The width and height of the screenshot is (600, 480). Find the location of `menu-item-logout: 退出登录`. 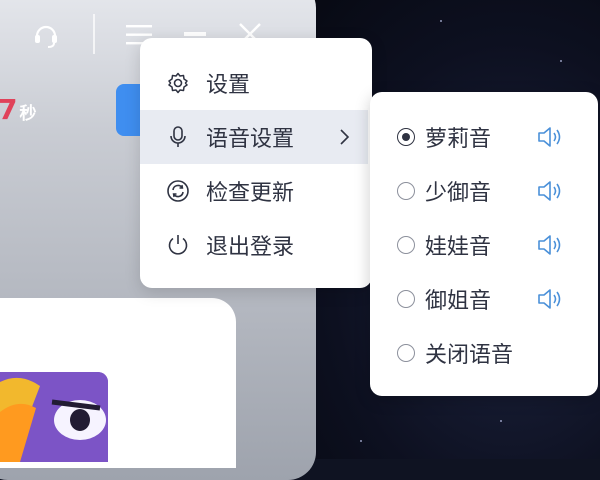

menu-item-logout: 退出登录 is located at coordinates (256, 245).